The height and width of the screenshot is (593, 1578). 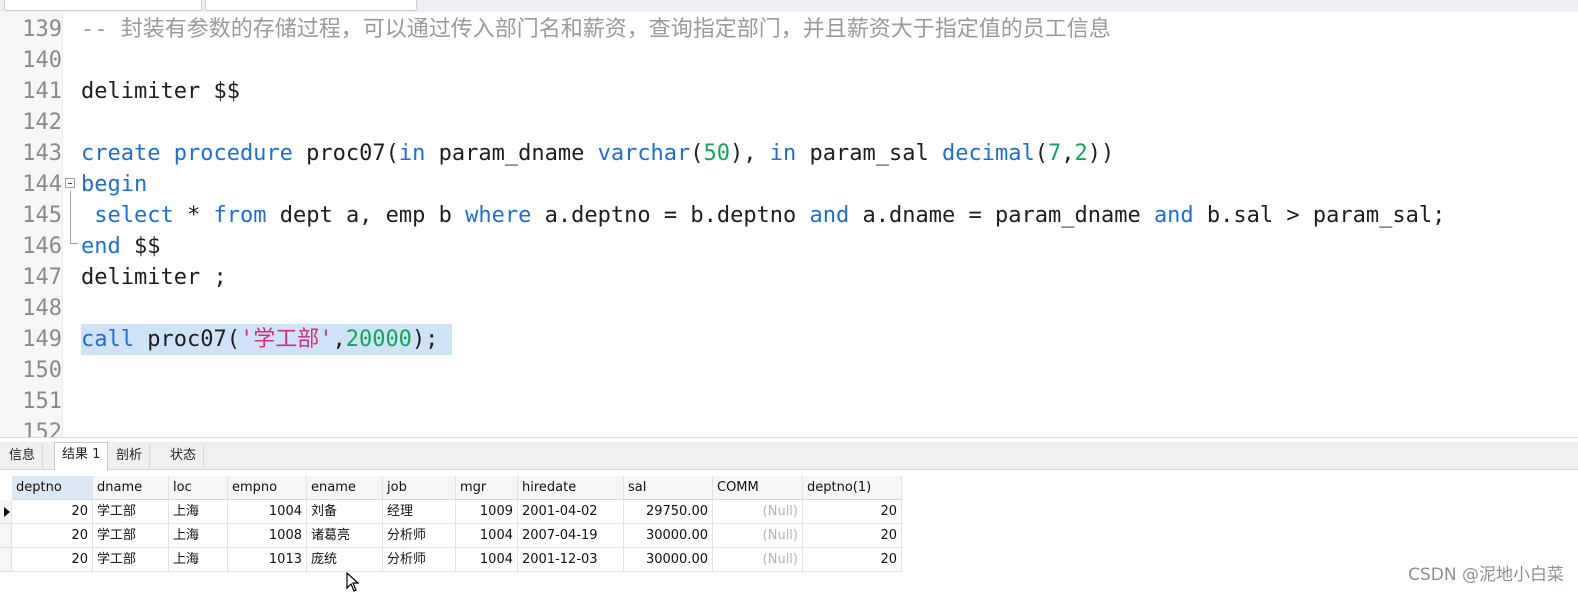 What do you see at coordinates (697, 153) in the screenshot?
I see `code-text: (` at bounding box center [697, 153].